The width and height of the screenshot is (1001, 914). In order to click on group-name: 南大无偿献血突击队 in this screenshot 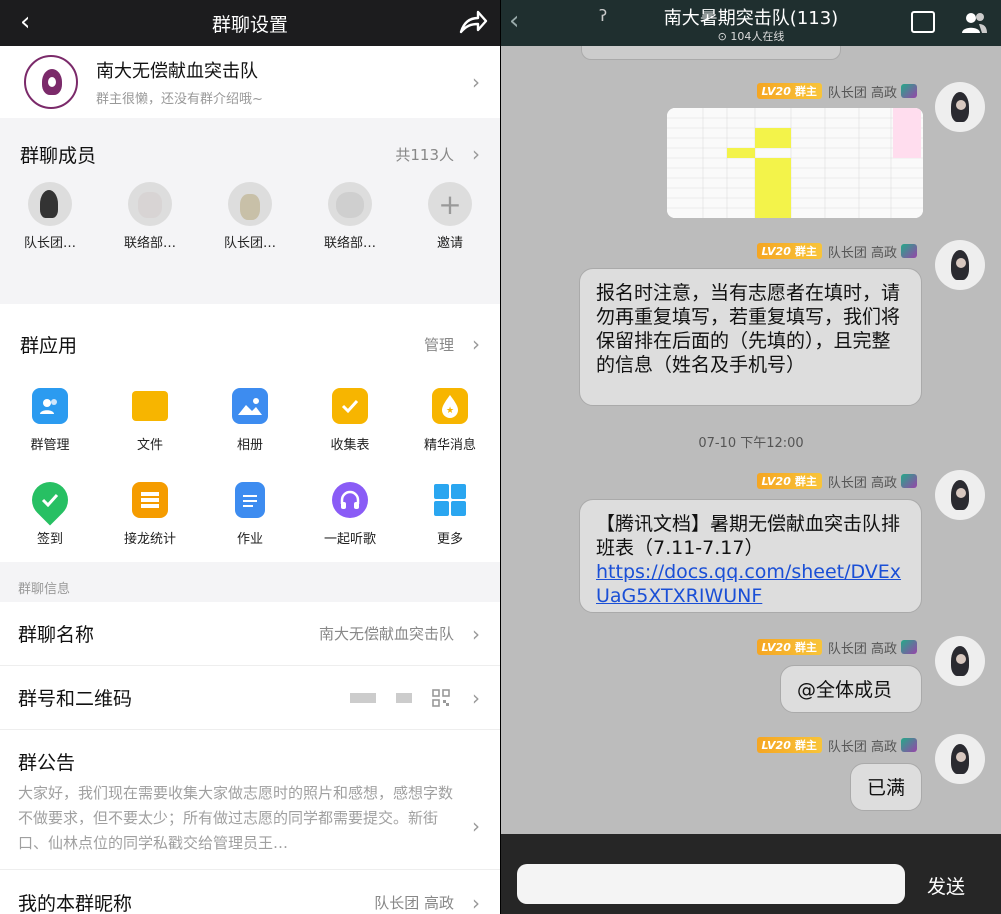, I will do `click(177, 71)`.